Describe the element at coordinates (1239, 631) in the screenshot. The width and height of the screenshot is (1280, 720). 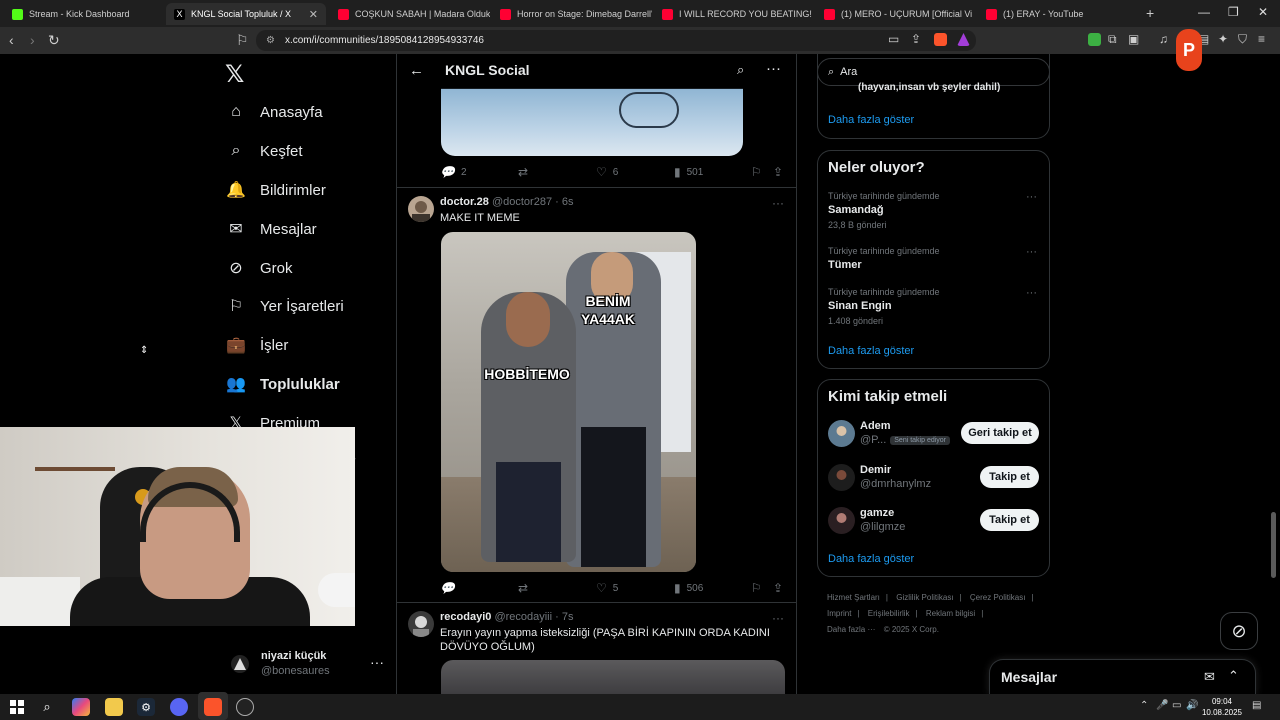
I see `grok-button: ⊘` at that location.